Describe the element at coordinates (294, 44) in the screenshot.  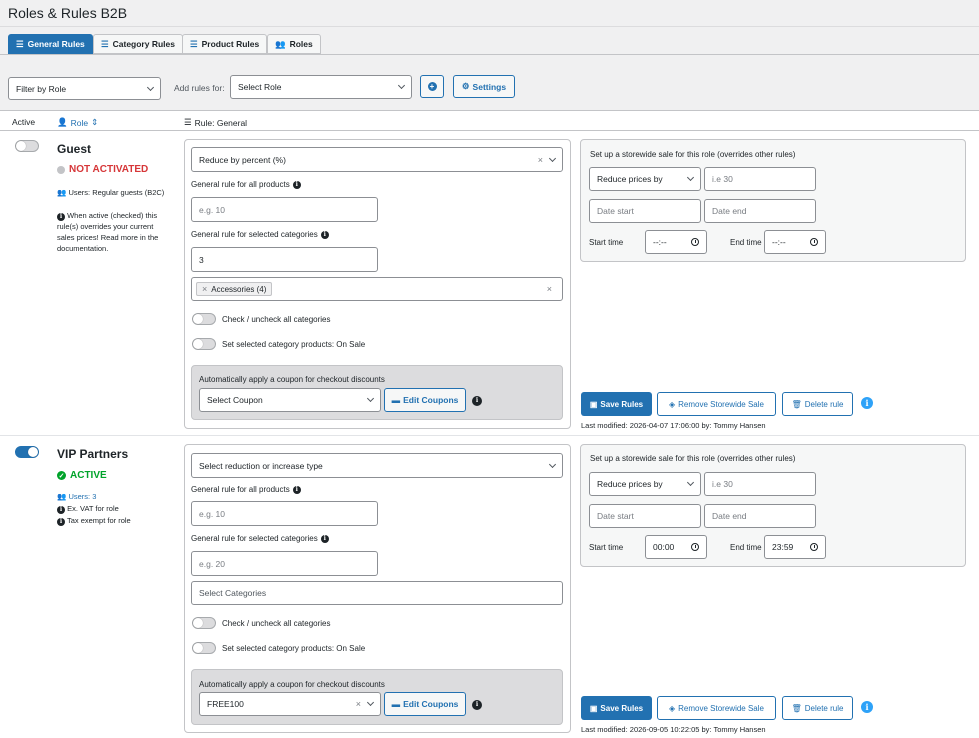
I see `tab-roles: 👥 Roles` at that location.